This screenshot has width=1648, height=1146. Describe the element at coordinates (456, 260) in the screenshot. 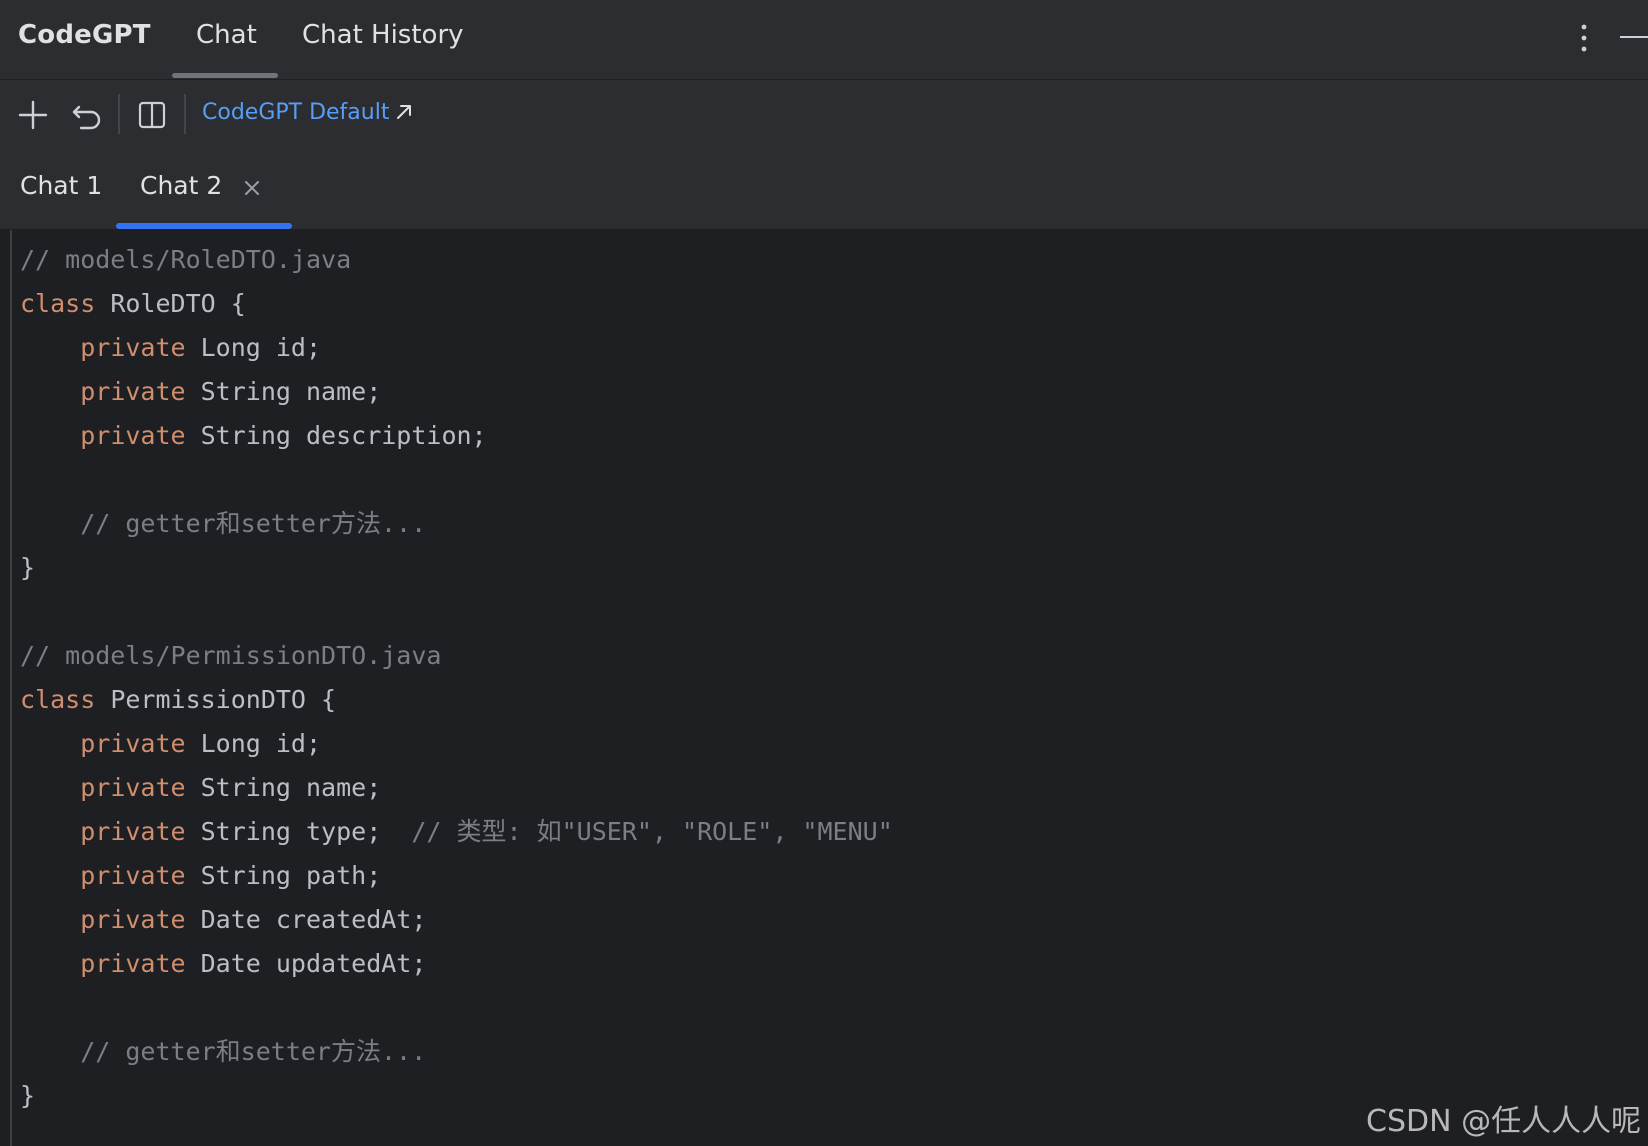

I see `code-line: // models/RoleDTO.java` at that location.